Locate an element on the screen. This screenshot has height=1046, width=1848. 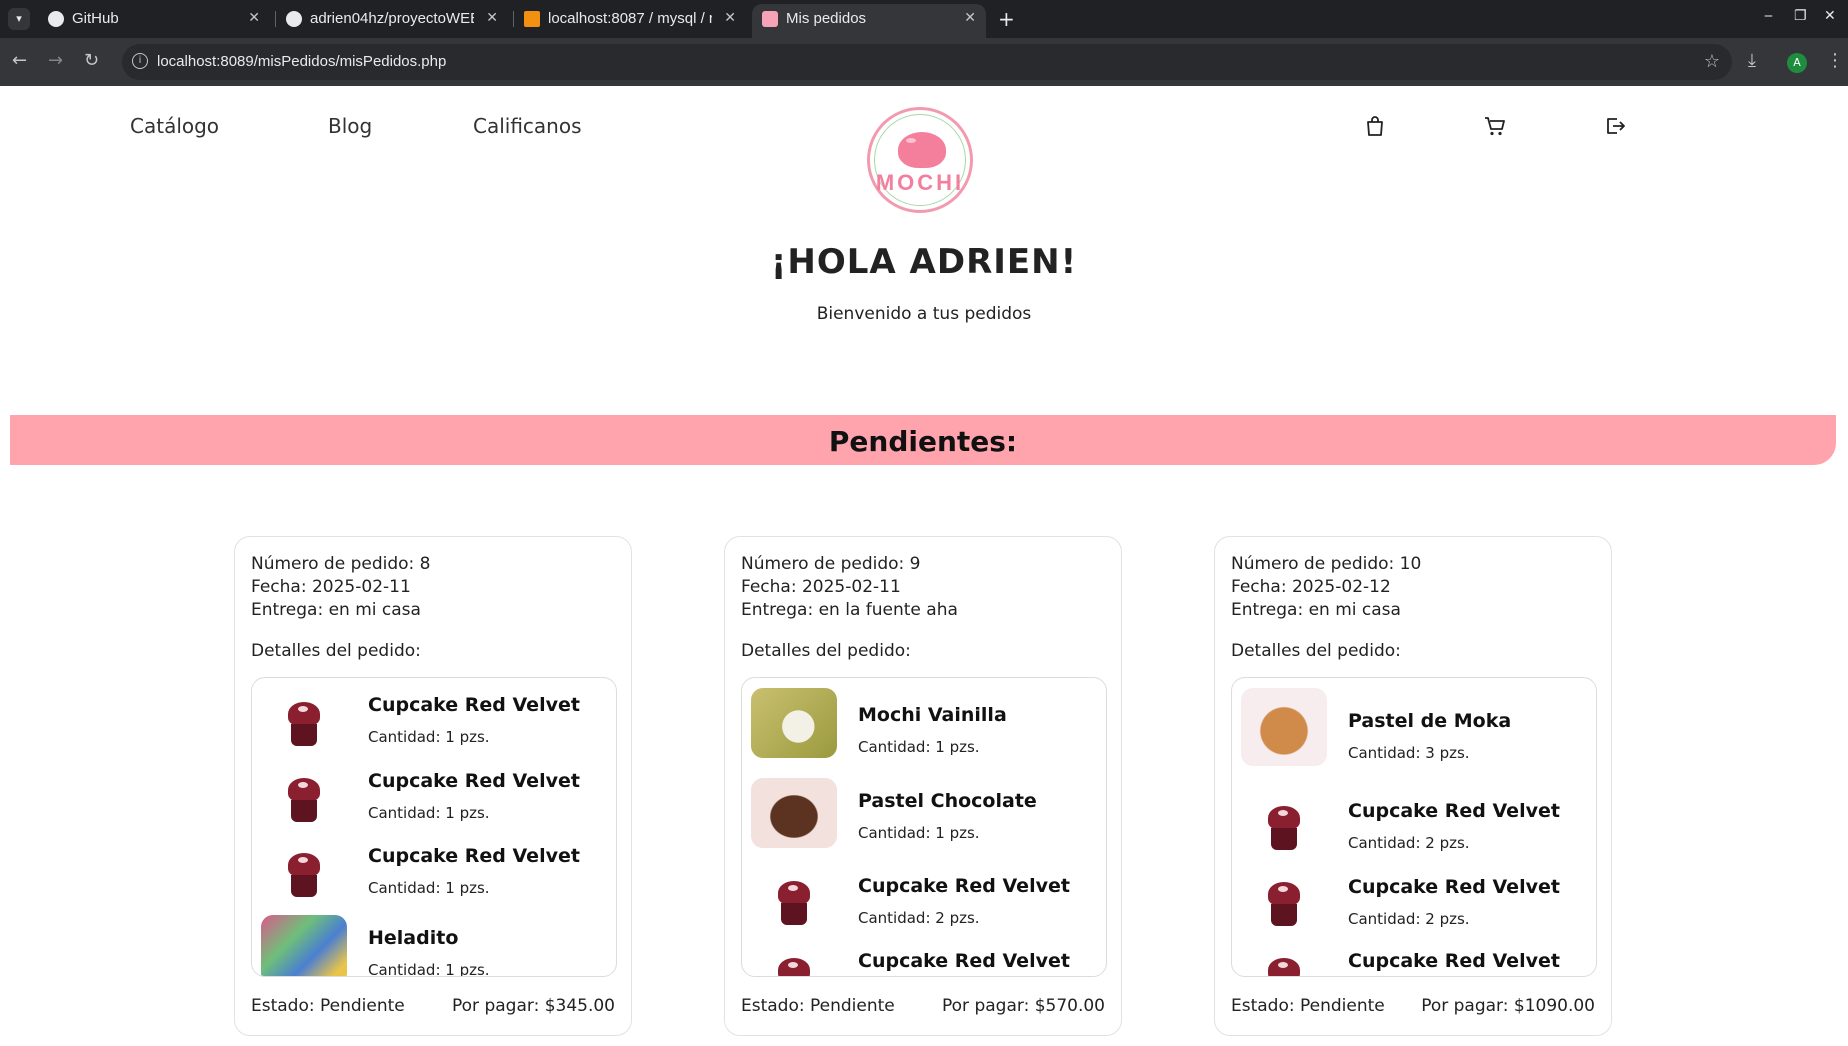
item-name: Pastel de Moka is located at coordinates (1430, 721).